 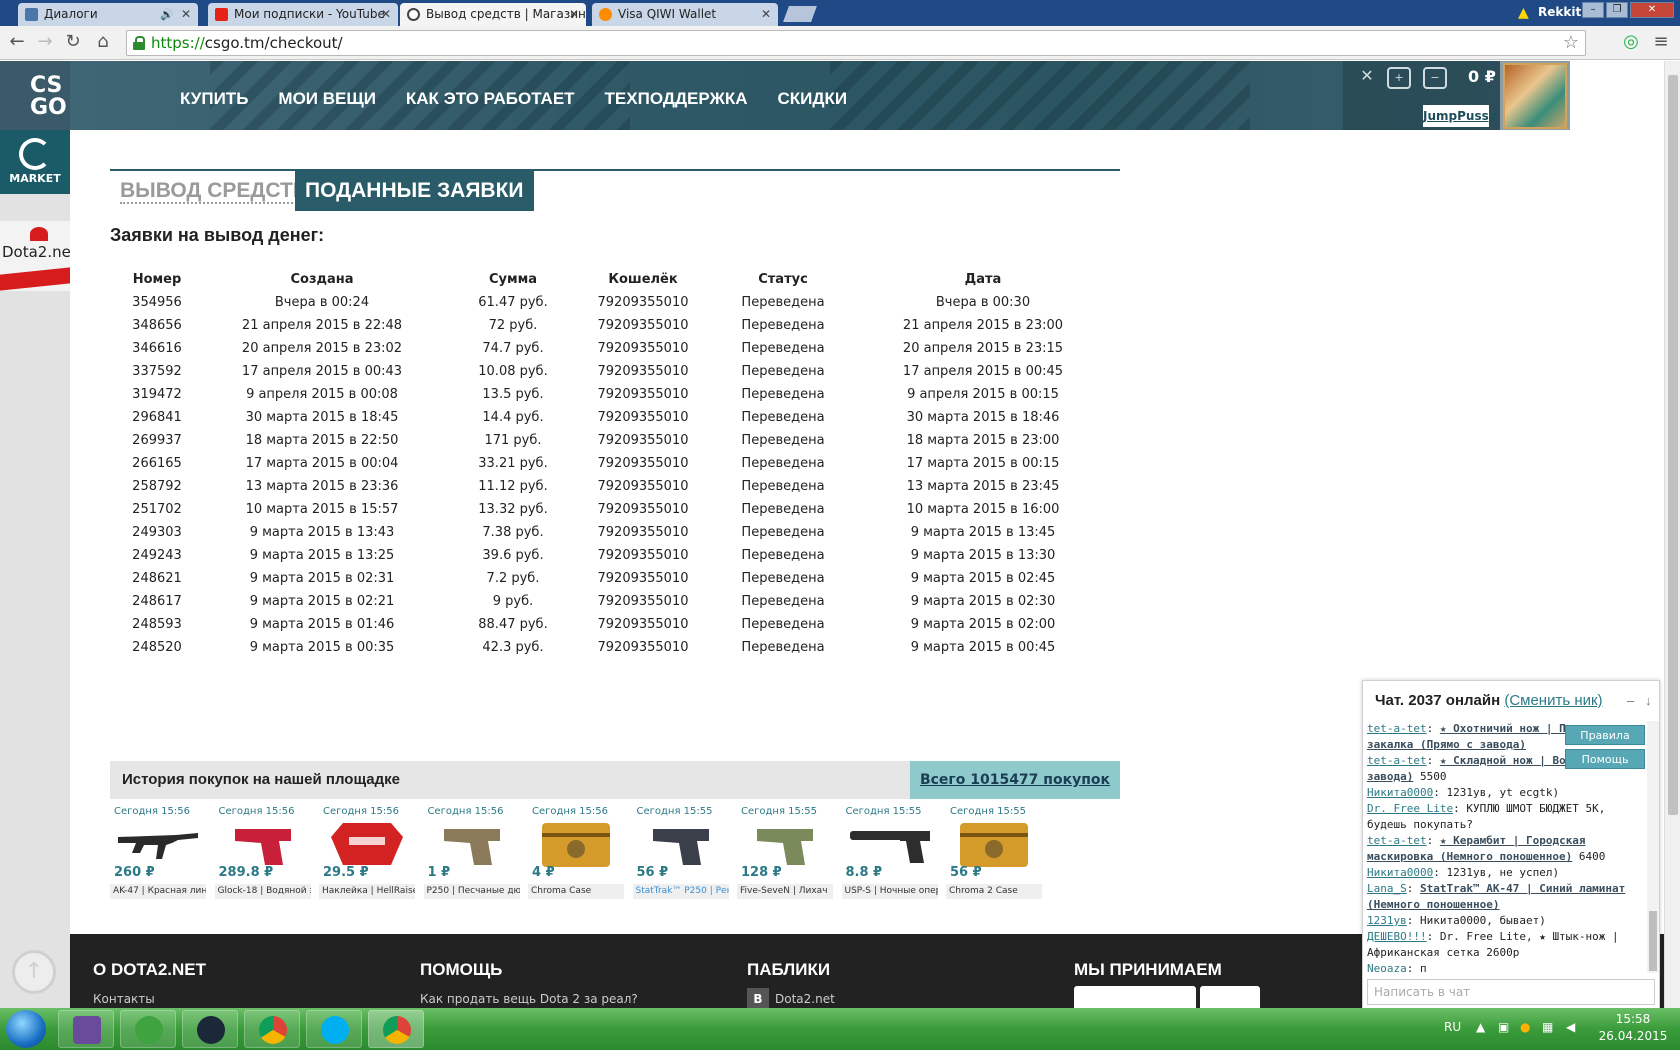 I want to click on tray-app-icon: ●, so click(x=1525, y=1027).